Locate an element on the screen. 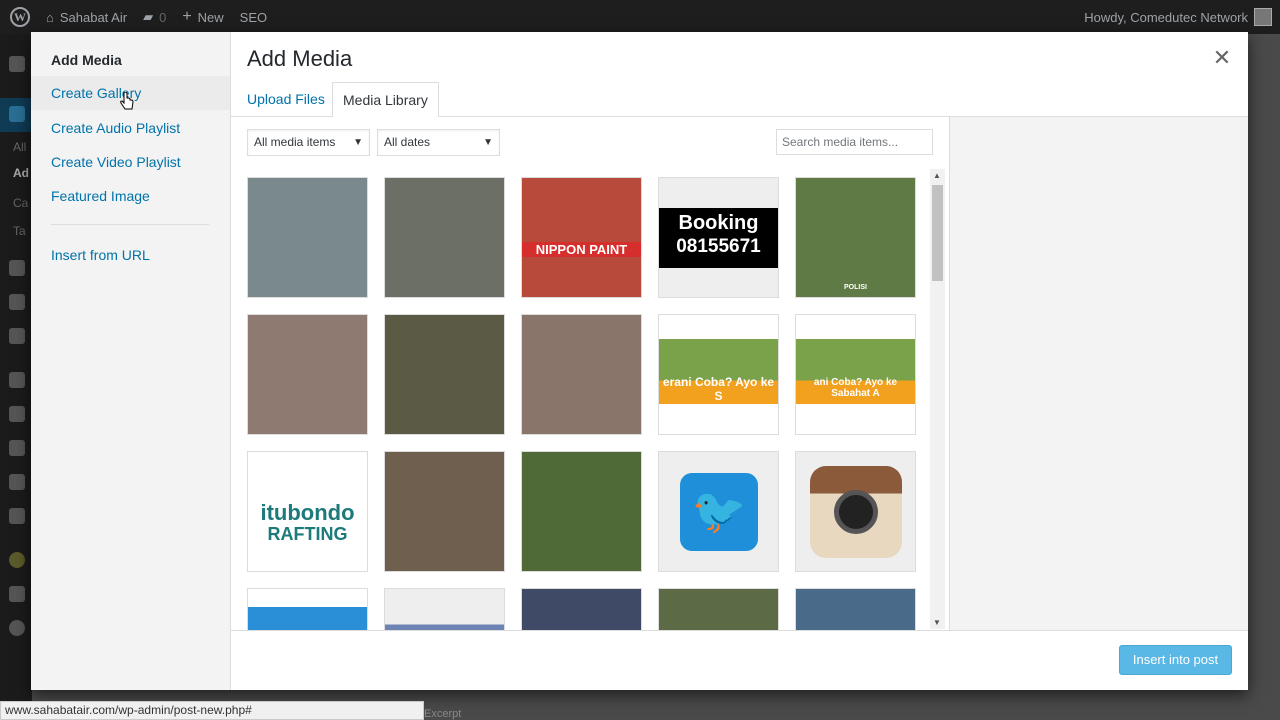  thumbnail-caption: Booking is located at coordinates (718, 223).